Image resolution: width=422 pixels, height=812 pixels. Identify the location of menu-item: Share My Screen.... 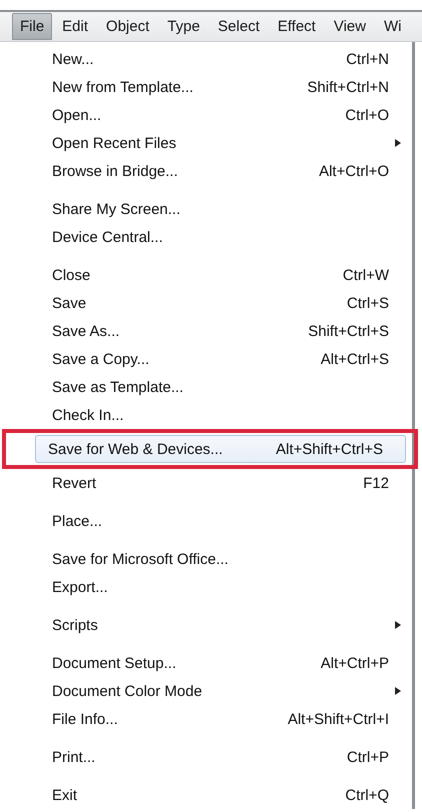
(223, 209).